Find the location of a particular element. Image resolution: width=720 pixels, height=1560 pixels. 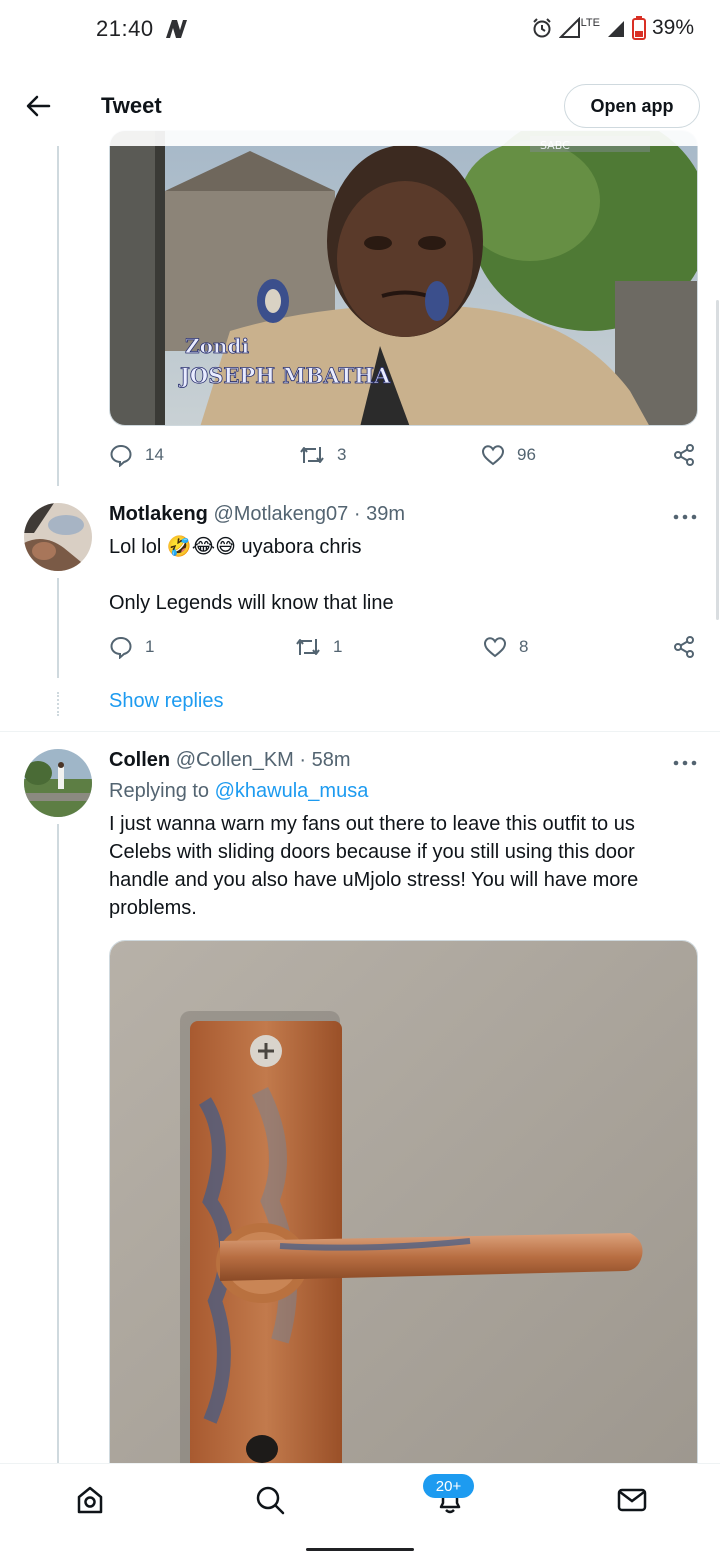

status-bar: 21:40 LTE 39% is located at coordinates (360, 31).